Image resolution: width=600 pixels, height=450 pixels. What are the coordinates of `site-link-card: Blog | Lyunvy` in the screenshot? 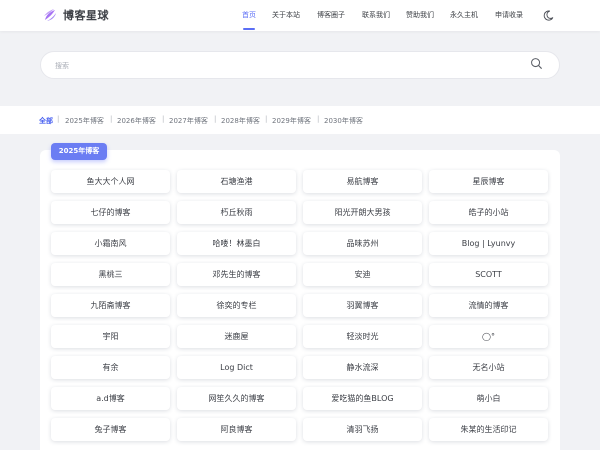 It's located at (488, 243).